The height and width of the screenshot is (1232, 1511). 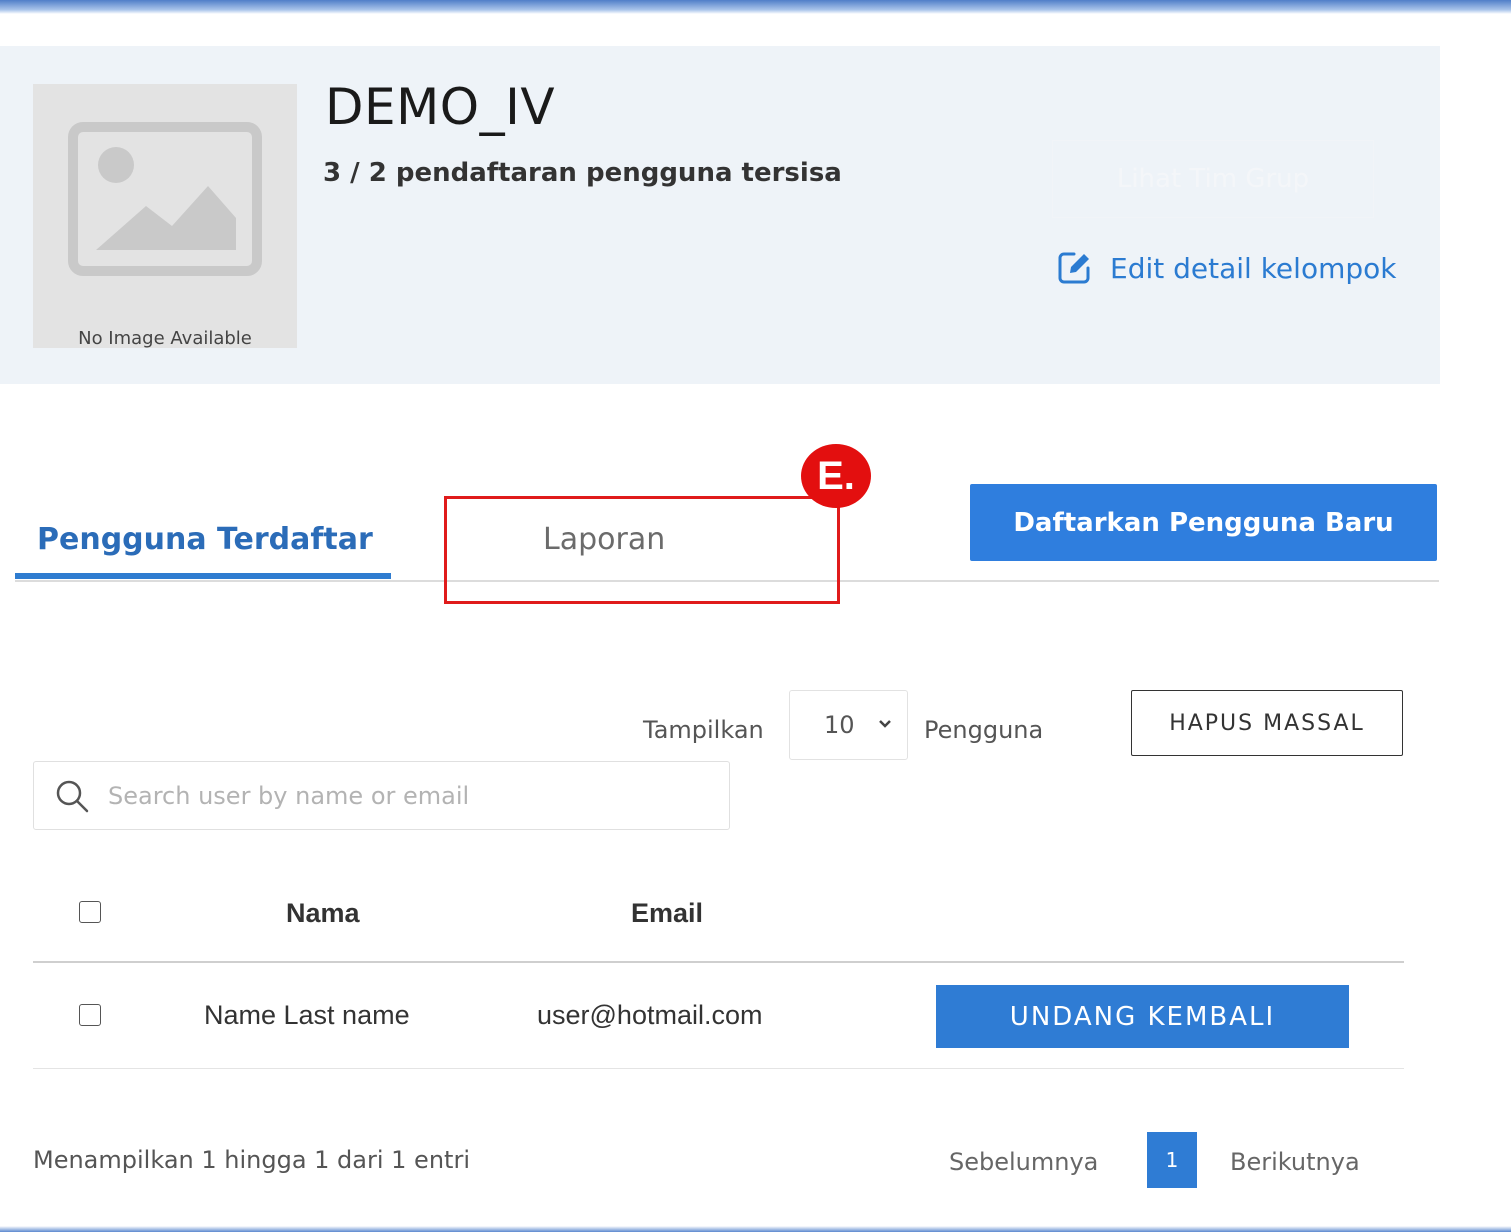 What do you see at coordinates (1023, 1162) in the screenshot?
I see `pagination-previous: Sebelumnya` at bounding box center [1023, 1162].